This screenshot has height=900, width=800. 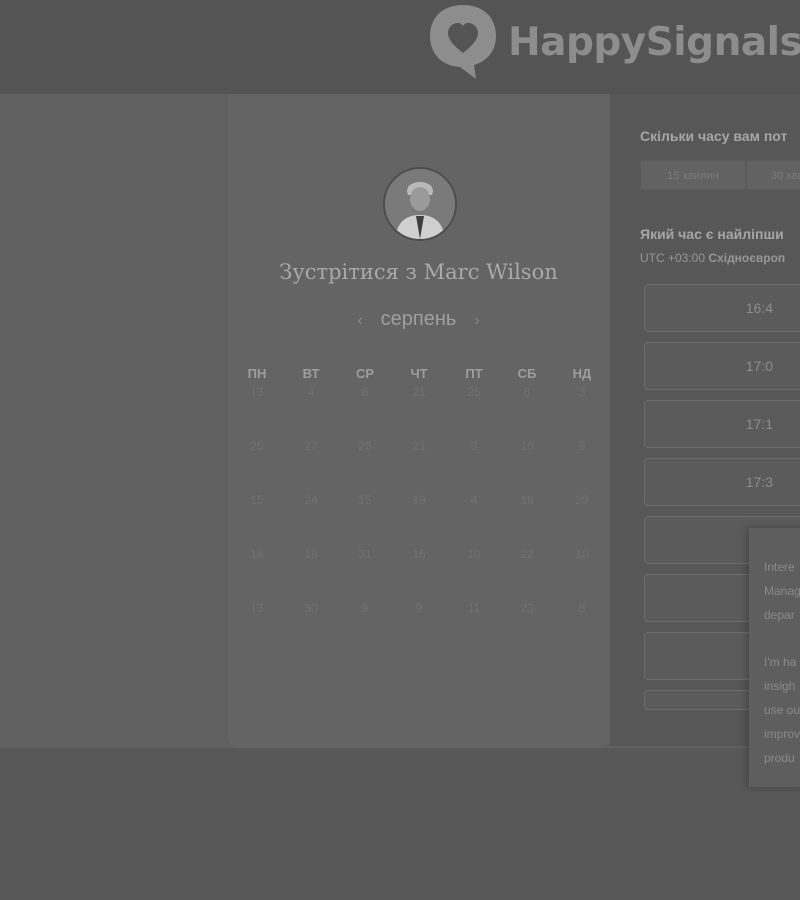 I want to click on calendar-day: 24, so click(x=311, y=500).